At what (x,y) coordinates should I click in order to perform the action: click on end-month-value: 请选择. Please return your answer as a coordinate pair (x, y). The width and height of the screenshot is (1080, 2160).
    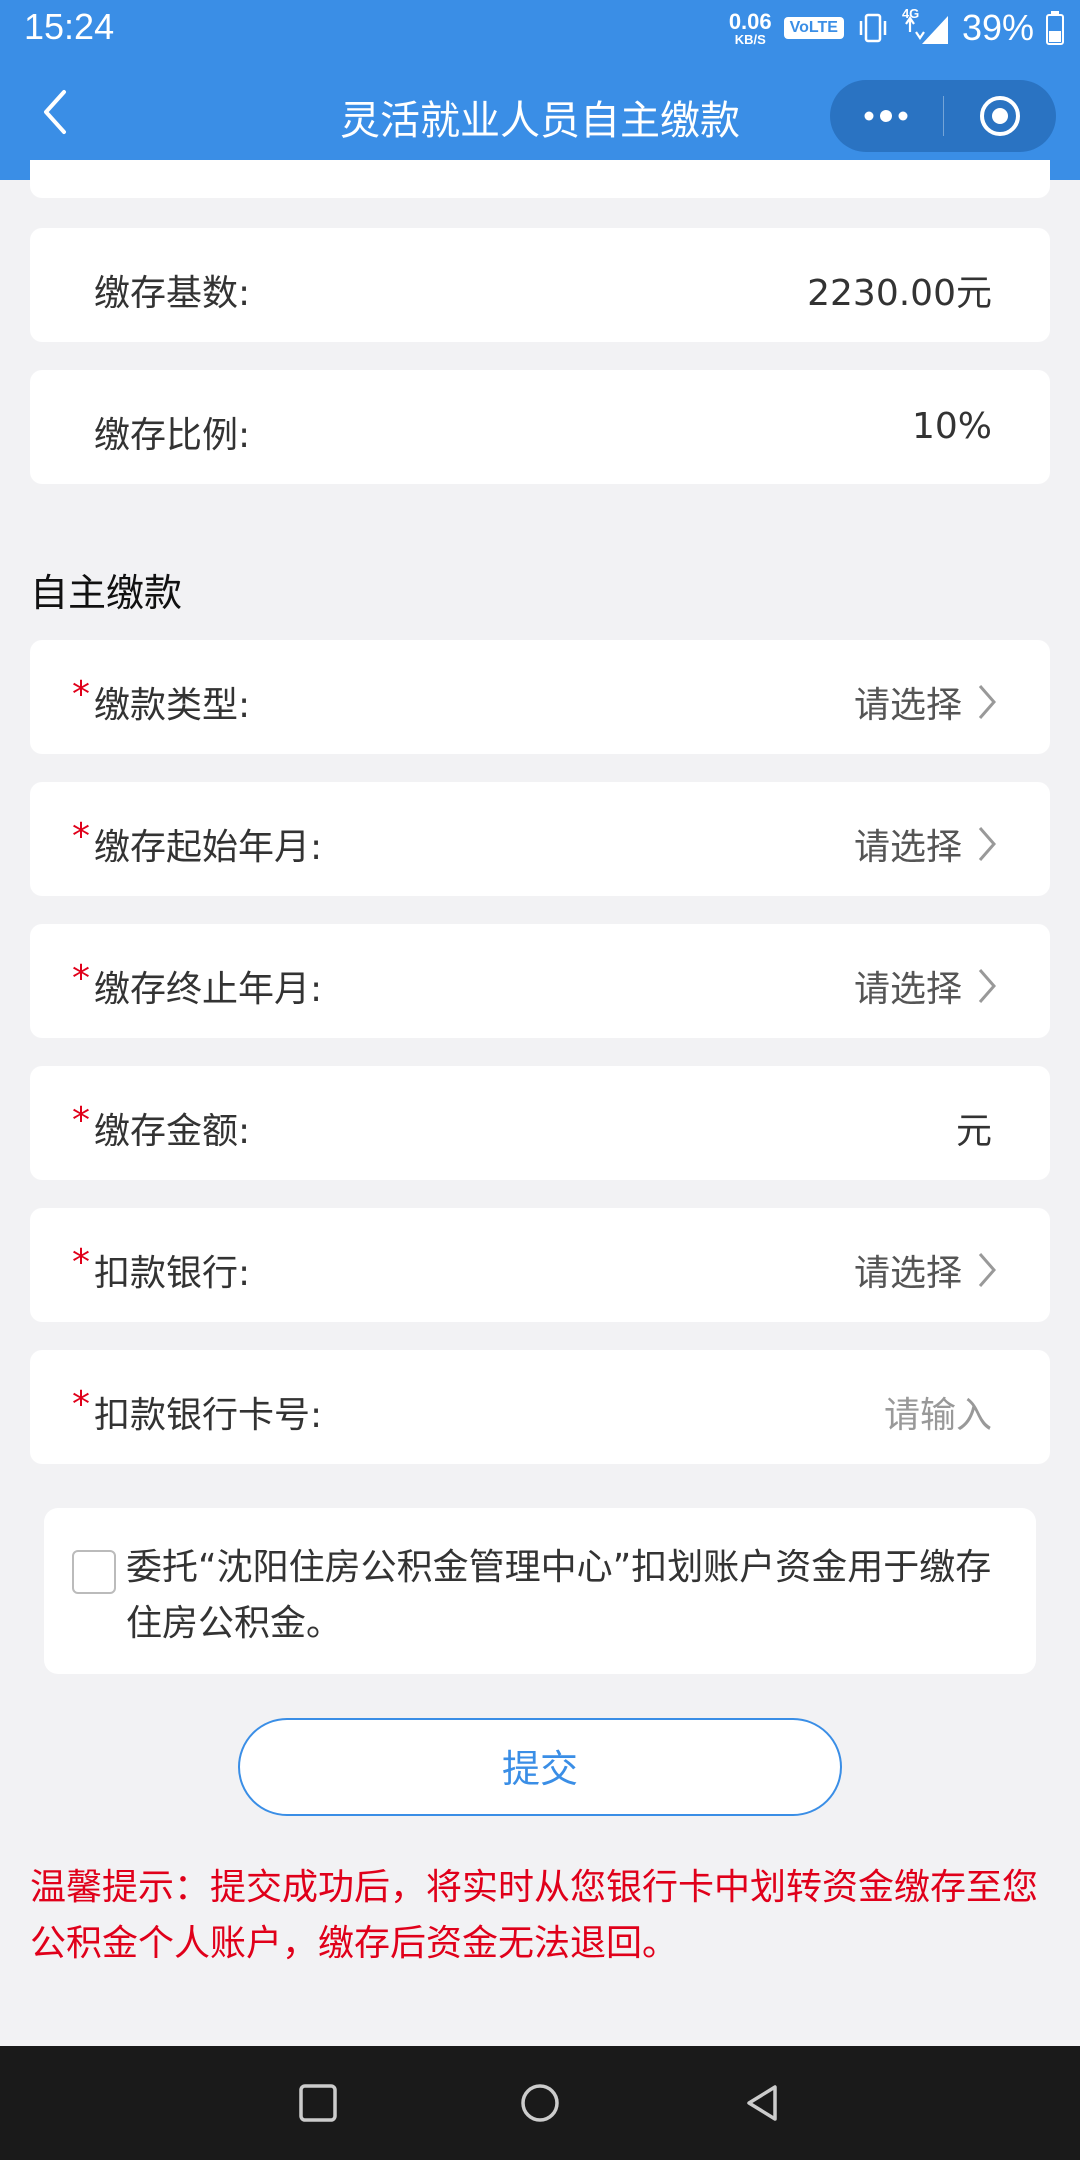
    Looking at the image, I should click on (907, 989).